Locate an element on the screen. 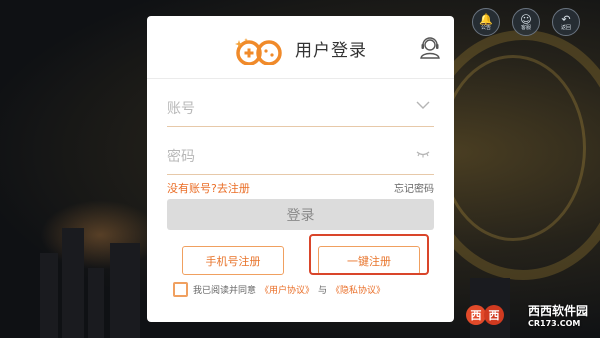 The image size is (600, 338). top-icon-label: 返回 is located at coordinates (565, 27).